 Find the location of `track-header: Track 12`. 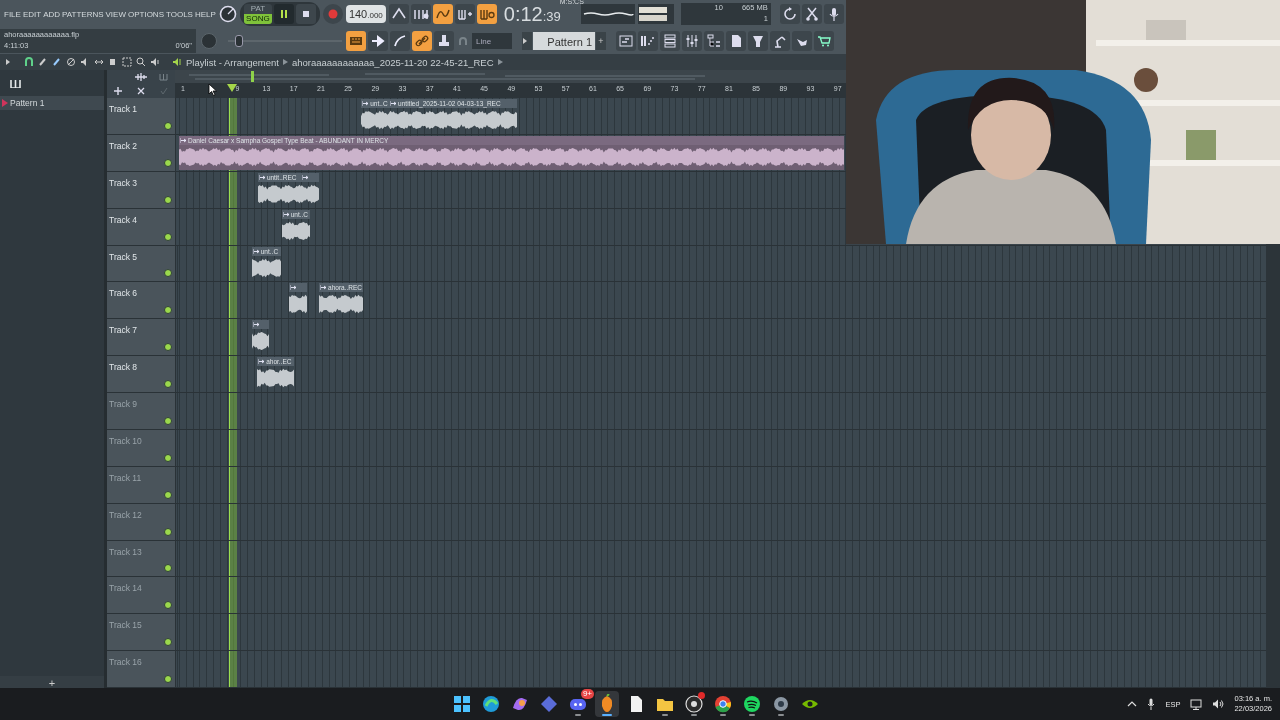

track-header: Track 12 is located at coordinates (141, 521).